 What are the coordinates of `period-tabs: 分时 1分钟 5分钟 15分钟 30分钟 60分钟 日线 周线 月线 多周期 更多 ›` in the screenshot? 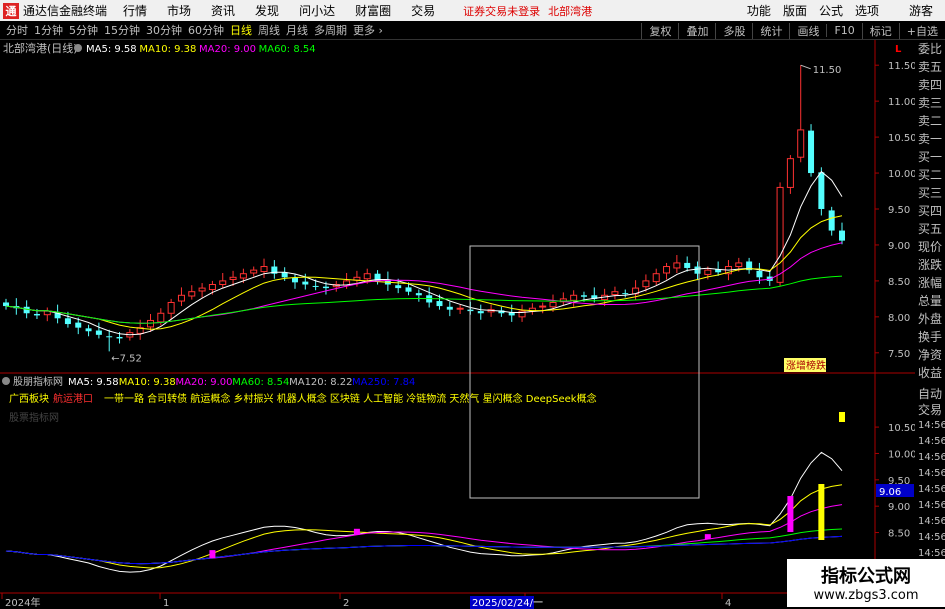 It's located at (191, 30).